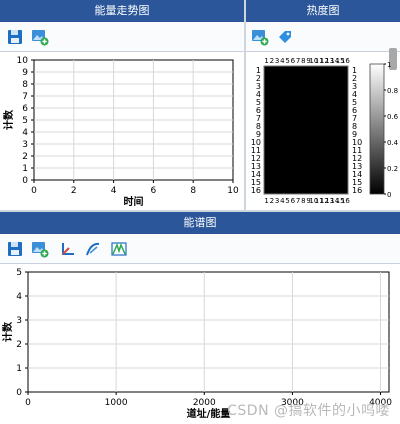  Describe the element at coordinates (287, 201) in the screenshot. I see `heatmap-bottom-label: 5` at that location.